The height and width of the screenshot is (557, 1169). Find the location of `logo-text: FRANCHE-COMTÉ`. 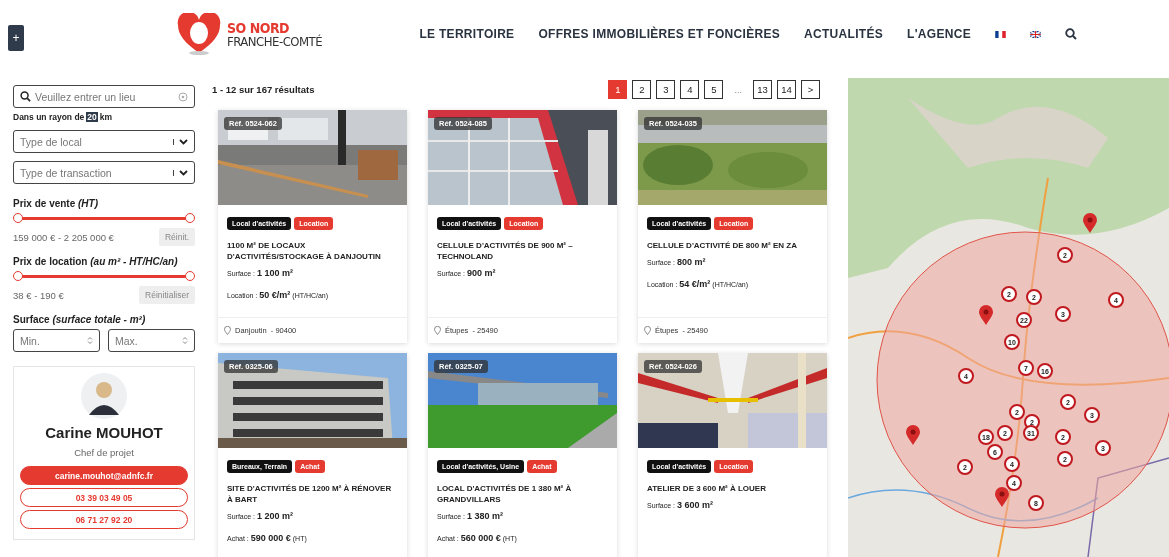

logo-text: FRANCHE-COMTÉ is located at coordinates (275, 41).